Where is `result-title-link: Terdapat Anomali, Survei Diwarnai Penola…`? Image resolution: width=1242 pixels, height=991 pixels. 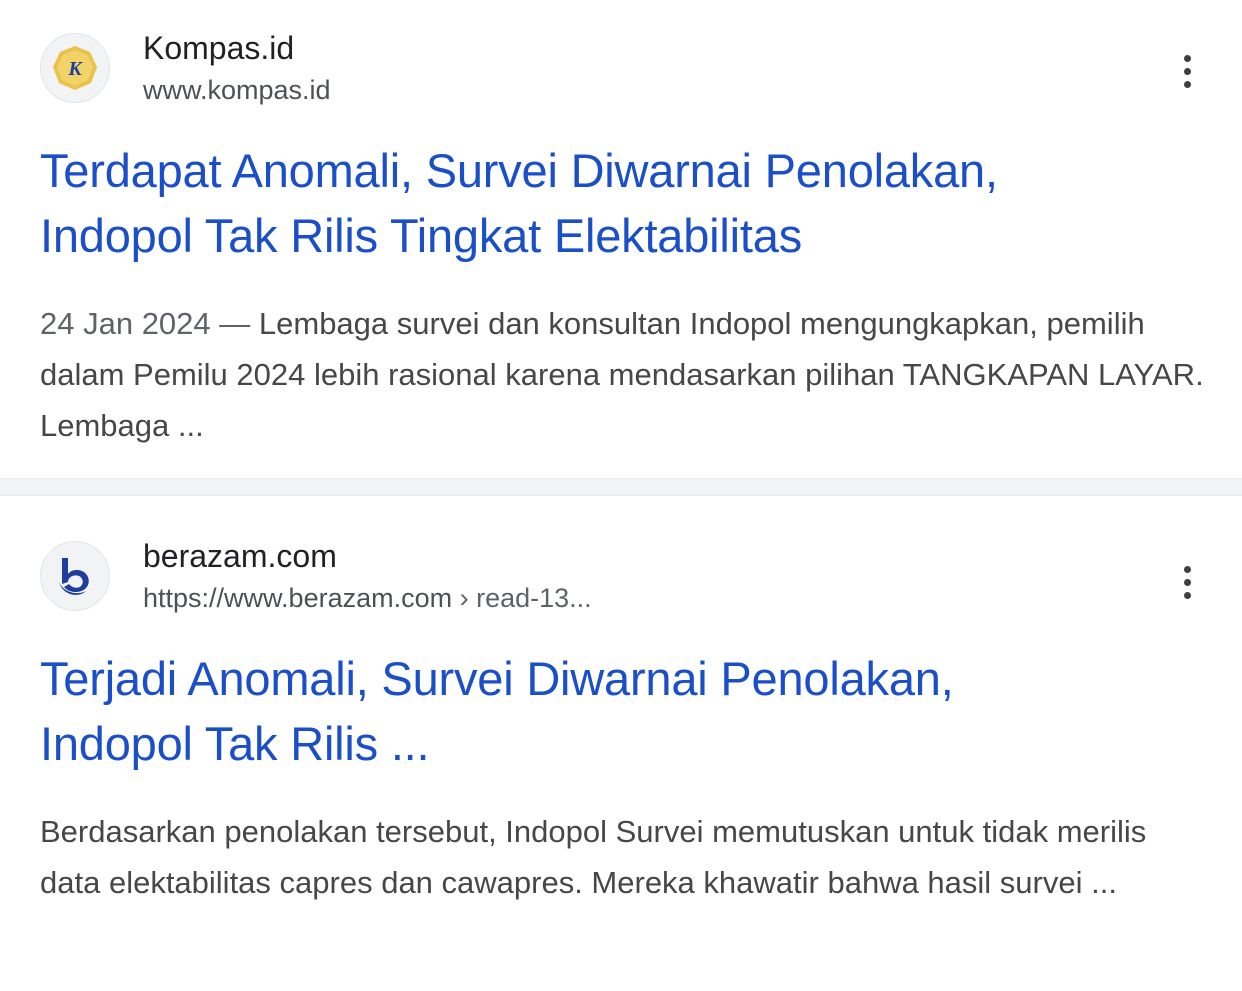
result-title-link: Terdapat Anomali, Survei Diwarnai Penola… is located at coordinates (621, 203).